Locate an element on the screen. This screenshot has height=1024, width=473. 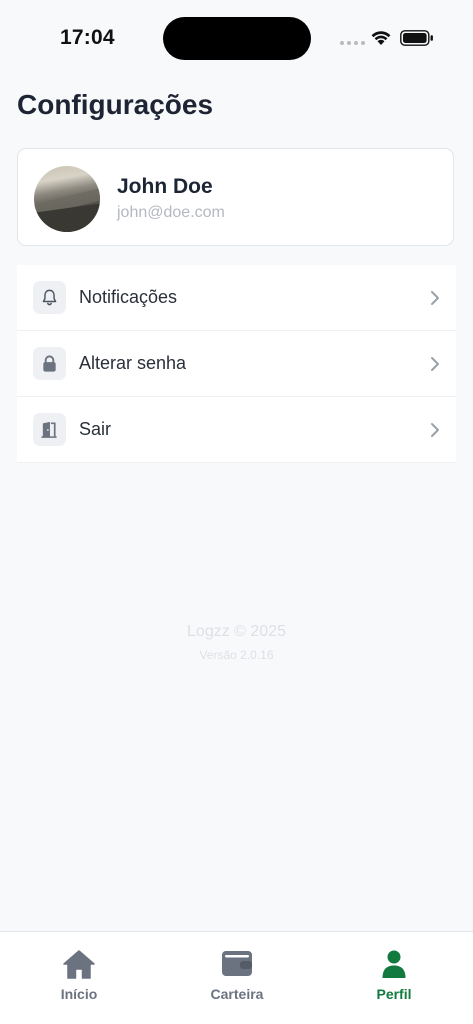
menu-item-change-password: Alterar senha is located at coordinates (236, 364).